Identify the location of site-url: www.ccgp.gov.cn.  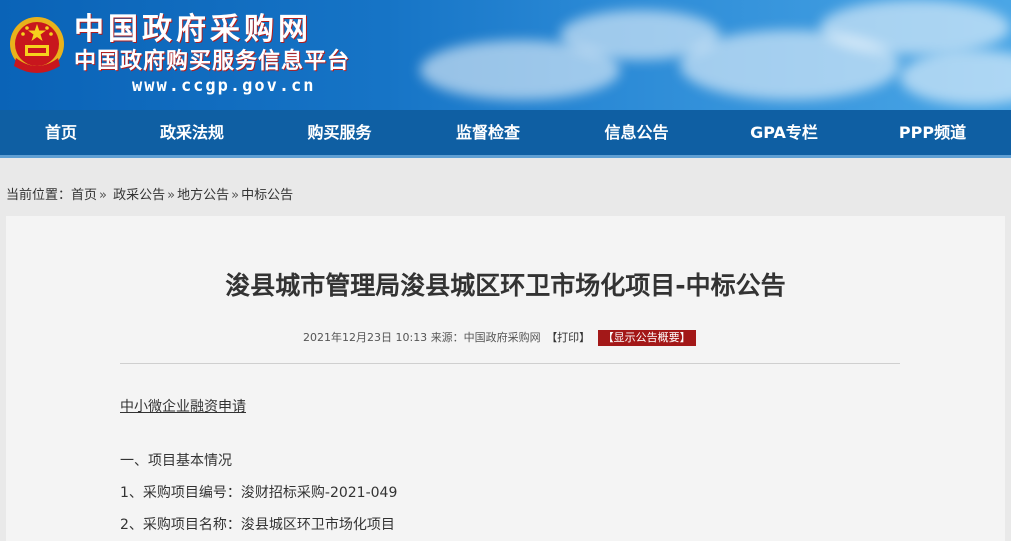
(224, 86).